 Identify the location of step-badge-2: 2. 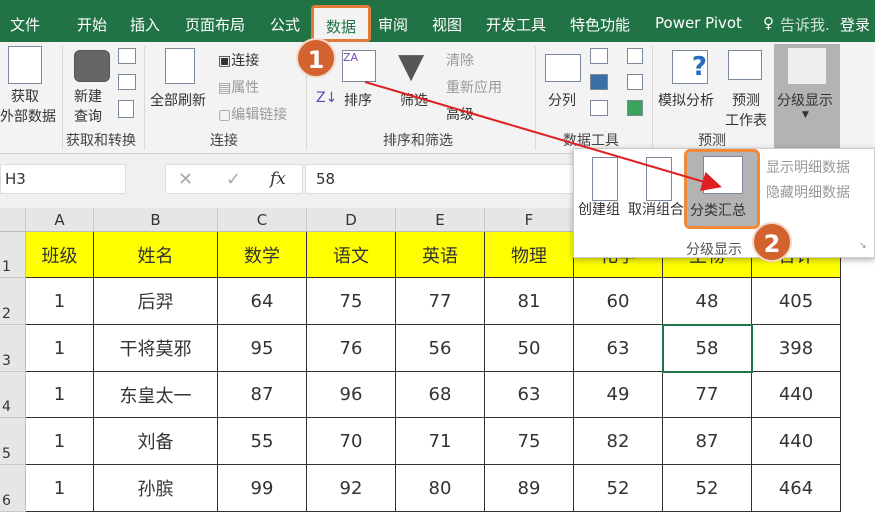
(772, 242).